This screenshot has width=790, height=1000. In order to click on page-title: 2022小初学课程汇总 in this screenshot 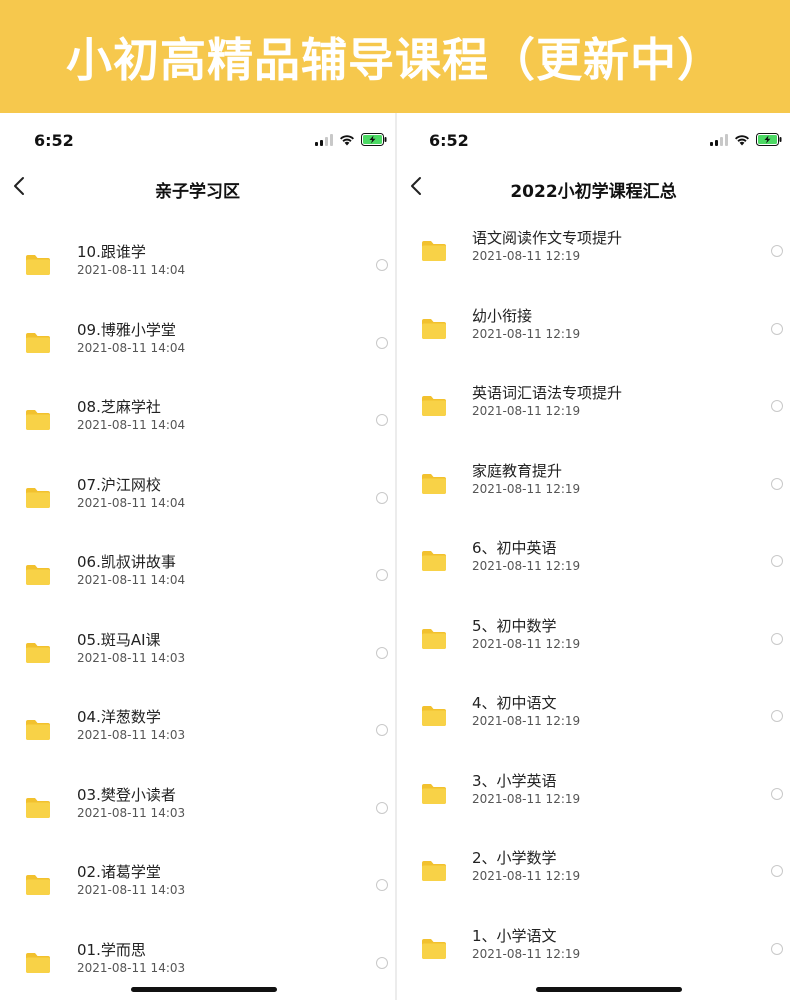, I will do `click(593, 192)`.